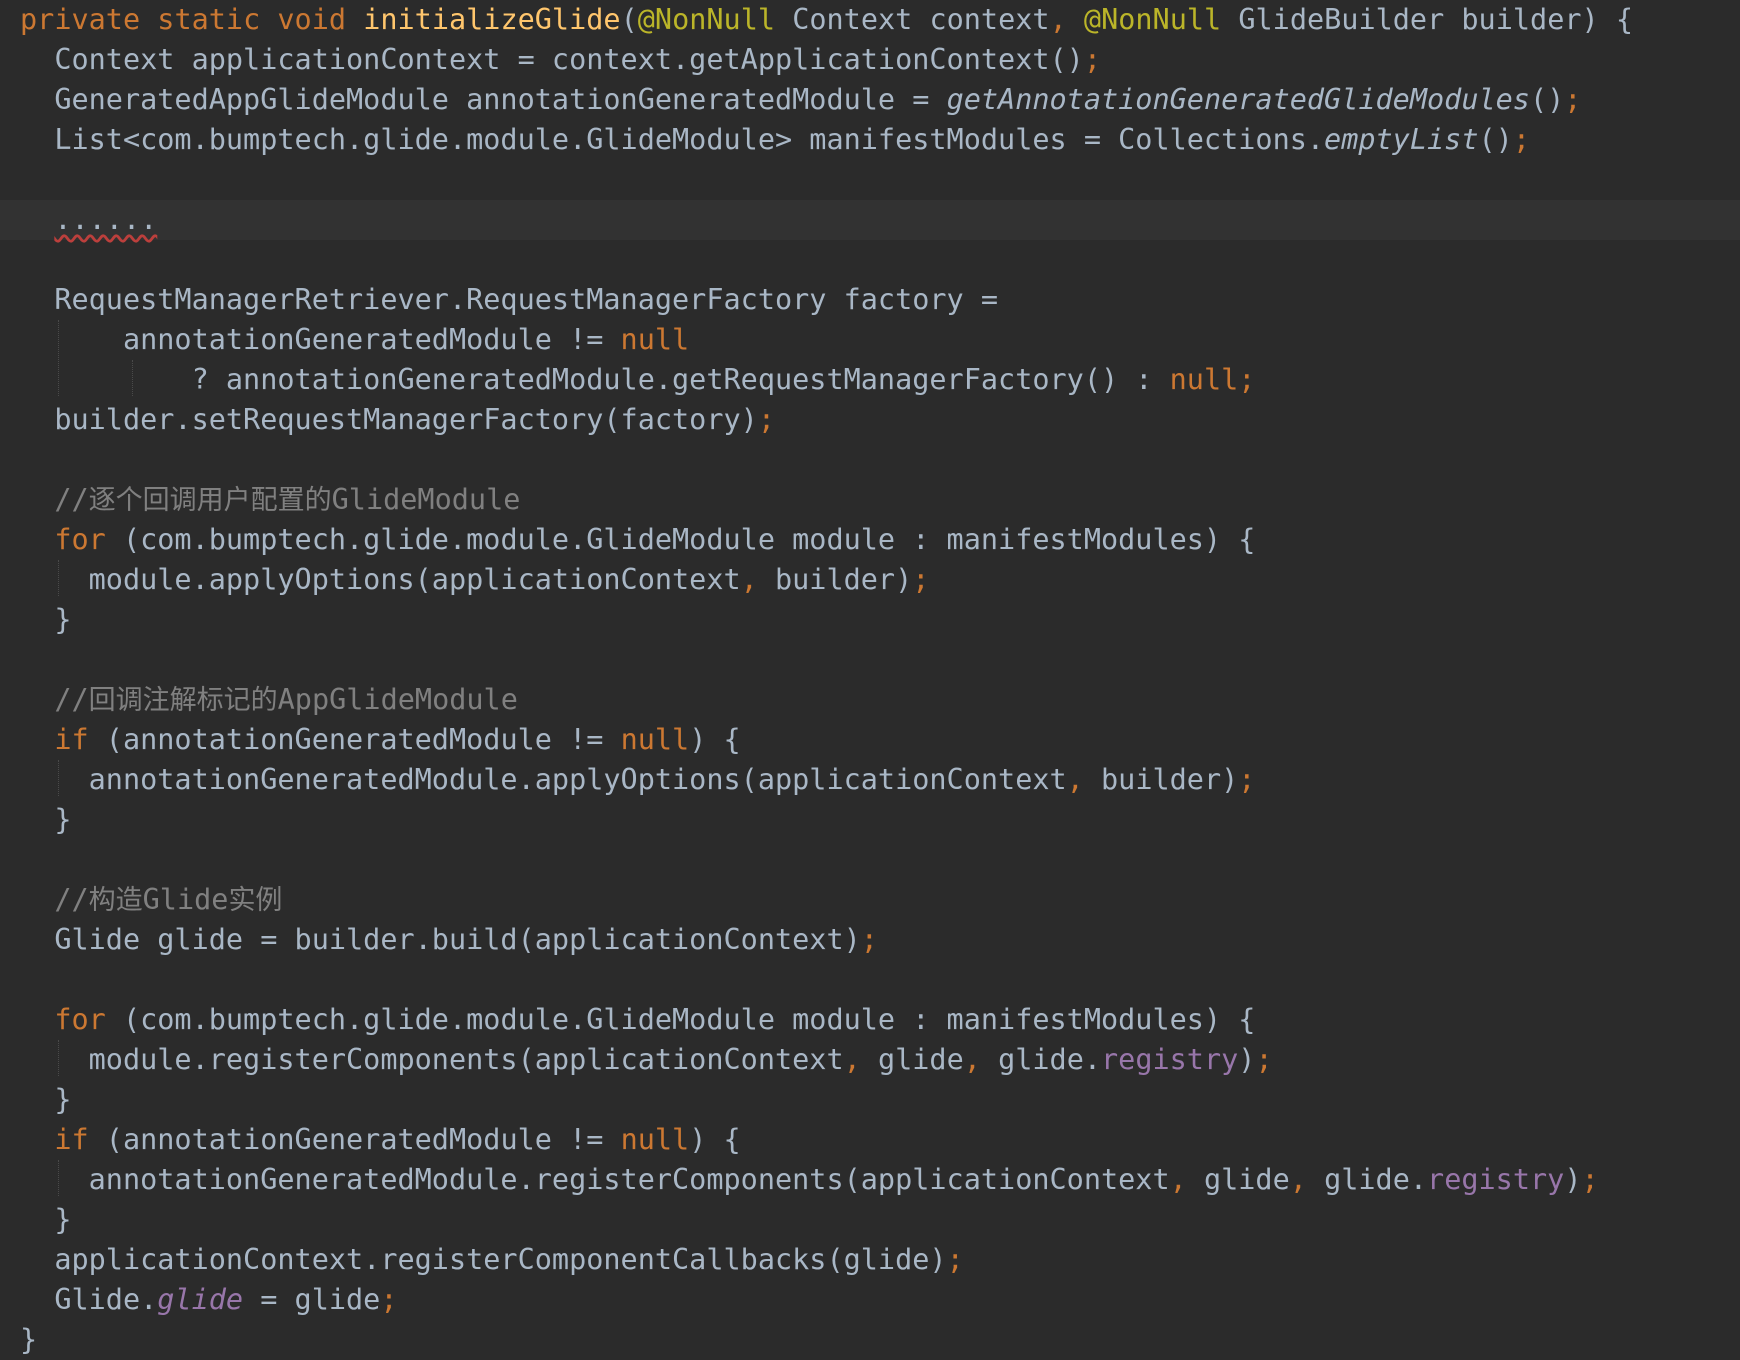 This screenshot has height=1360, width=1740. What do you see at coordinates (397, 699) in the screenshot?
I see `code-token: AppGlideModule` at bounding box center [397, 699].